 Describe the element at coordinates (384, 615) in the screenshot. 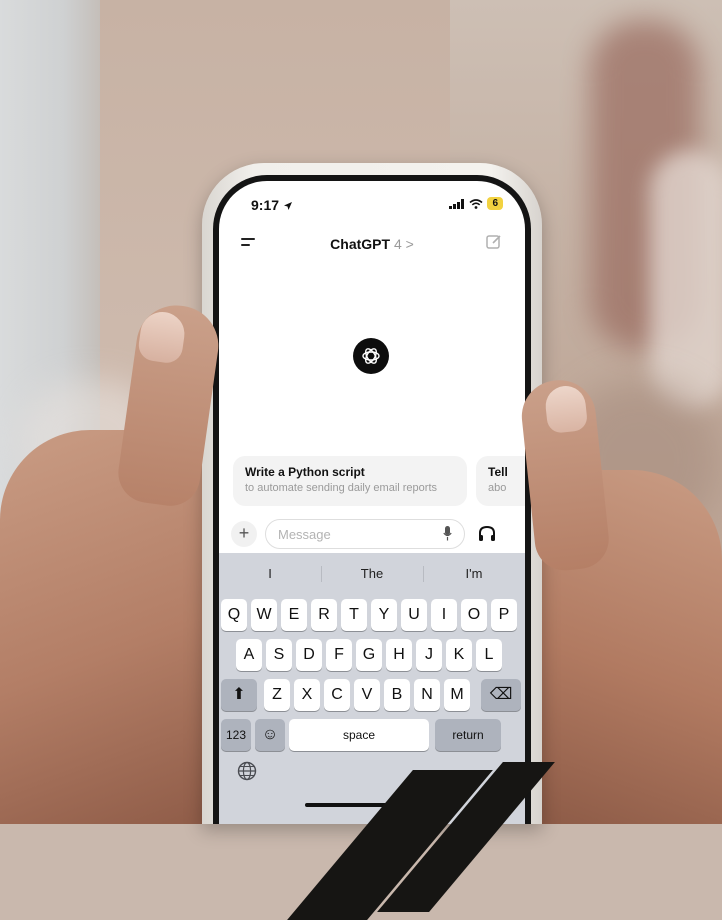

I see `key-y: Y` at that location.